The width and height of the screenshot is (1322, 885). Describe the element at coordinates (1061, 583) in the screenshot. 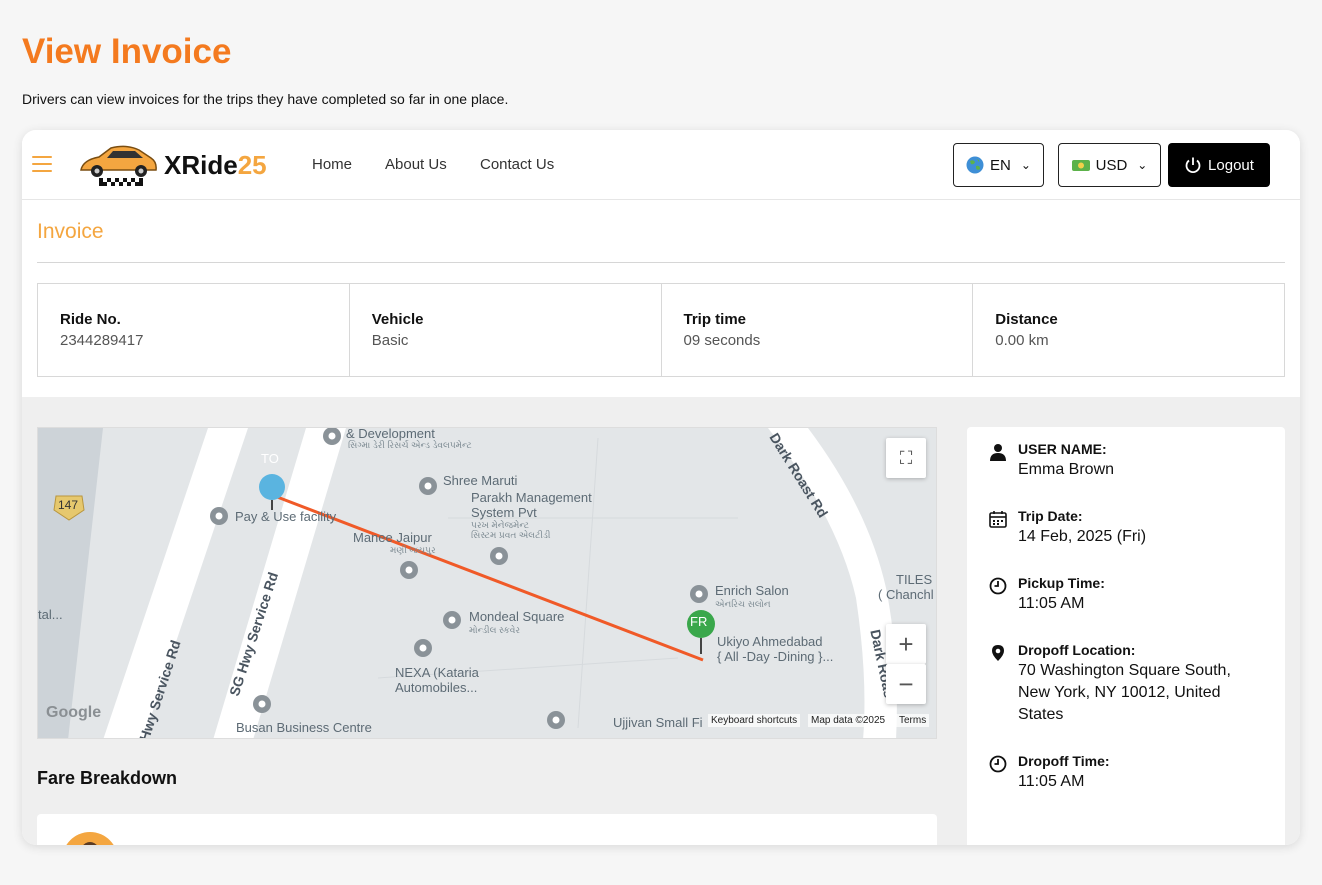

I see `info-label: Pickup Time:` at that location.